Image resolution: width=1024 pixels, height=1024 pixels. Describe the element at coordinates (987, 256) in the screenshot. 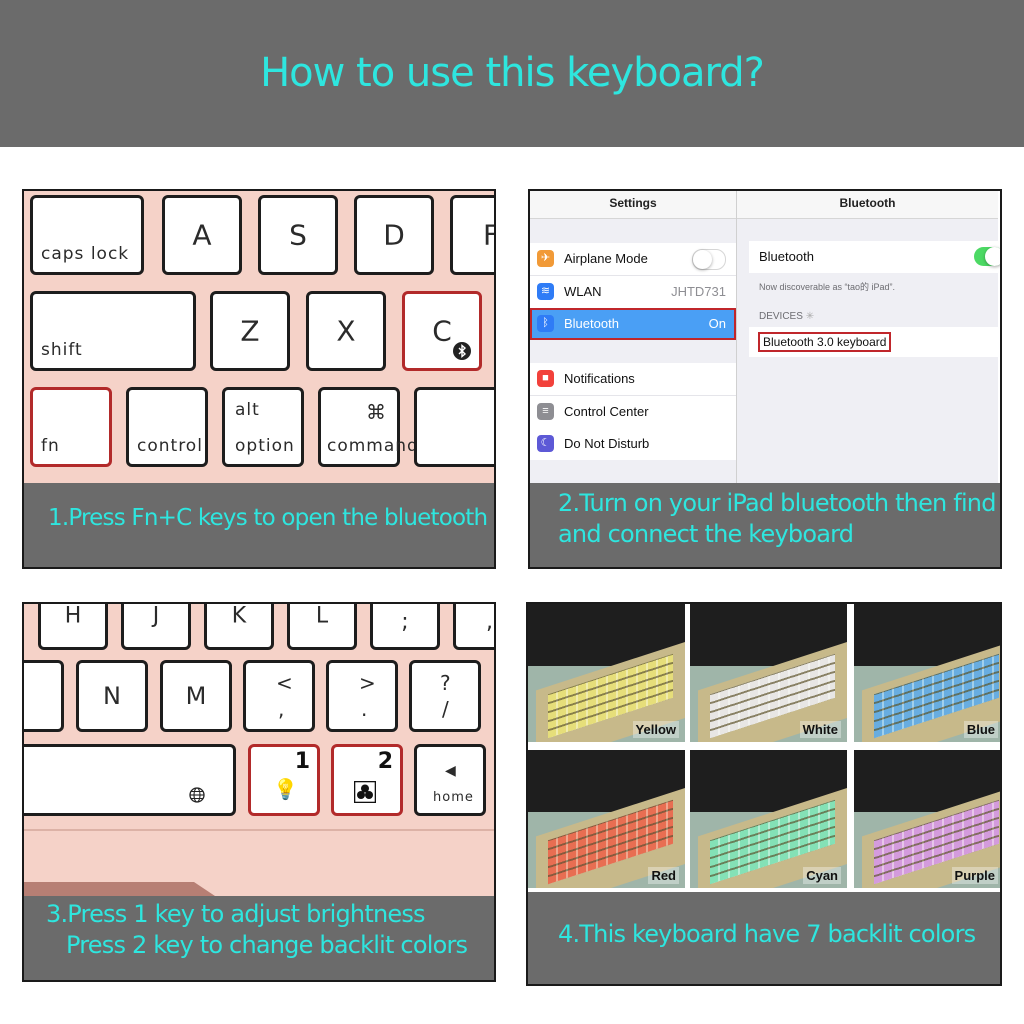

I see `bluetooth-toggle` at that location.